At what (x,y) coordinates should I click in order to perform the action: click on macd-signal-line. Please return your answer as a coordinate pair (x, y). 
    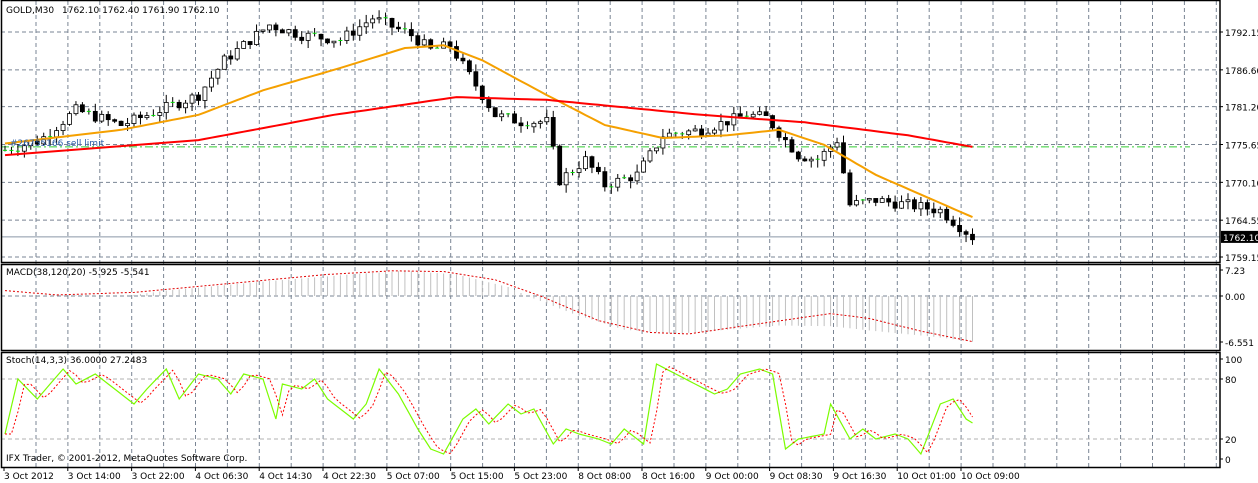
    Looking at the image, I should click on (488, 306).